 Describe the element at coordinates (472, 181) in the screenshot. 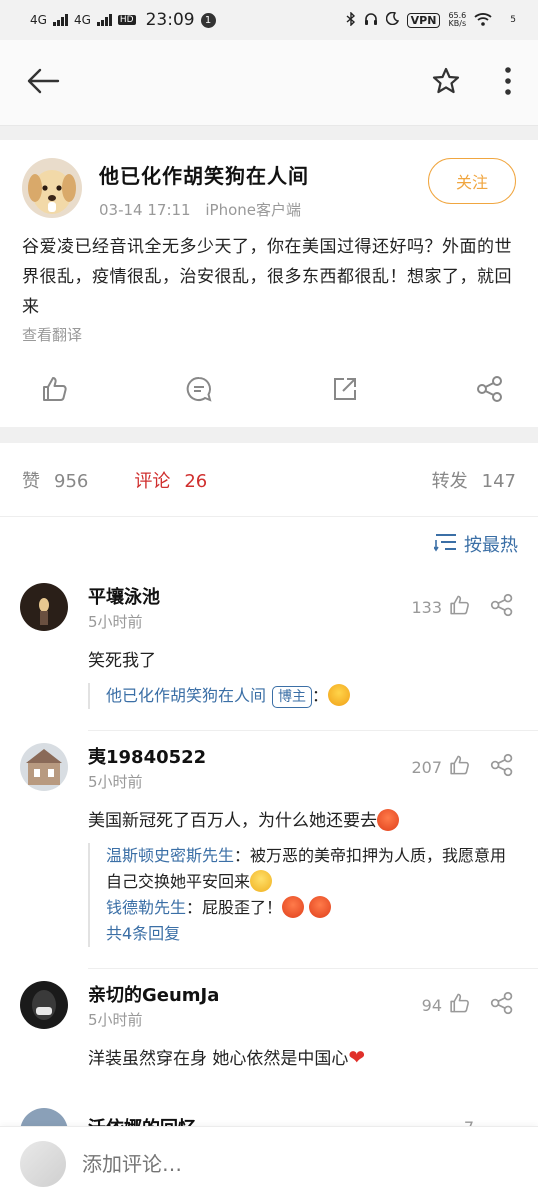

I see `follow-button: 关注` at that location.